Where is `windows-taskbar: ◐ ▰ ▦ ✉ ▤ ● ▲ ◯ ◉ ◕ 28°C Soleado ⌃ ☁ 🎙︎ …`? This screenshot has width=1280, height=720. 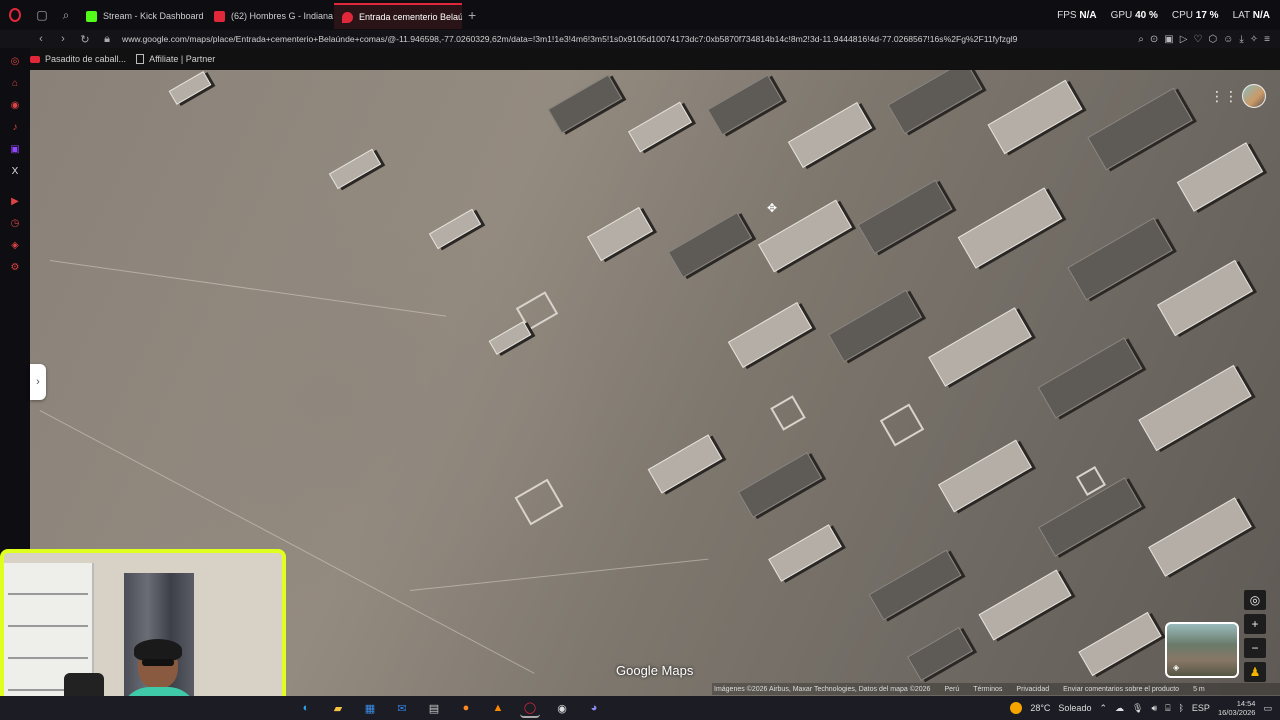
windows-taskbar: ◐ ▰ ▦ ✉ ▤ ● ▲ ◯ ◉ ◕ 28°C Soleado ⌃ ☁ 🎙︎ … is located at coordinates (640, 708).